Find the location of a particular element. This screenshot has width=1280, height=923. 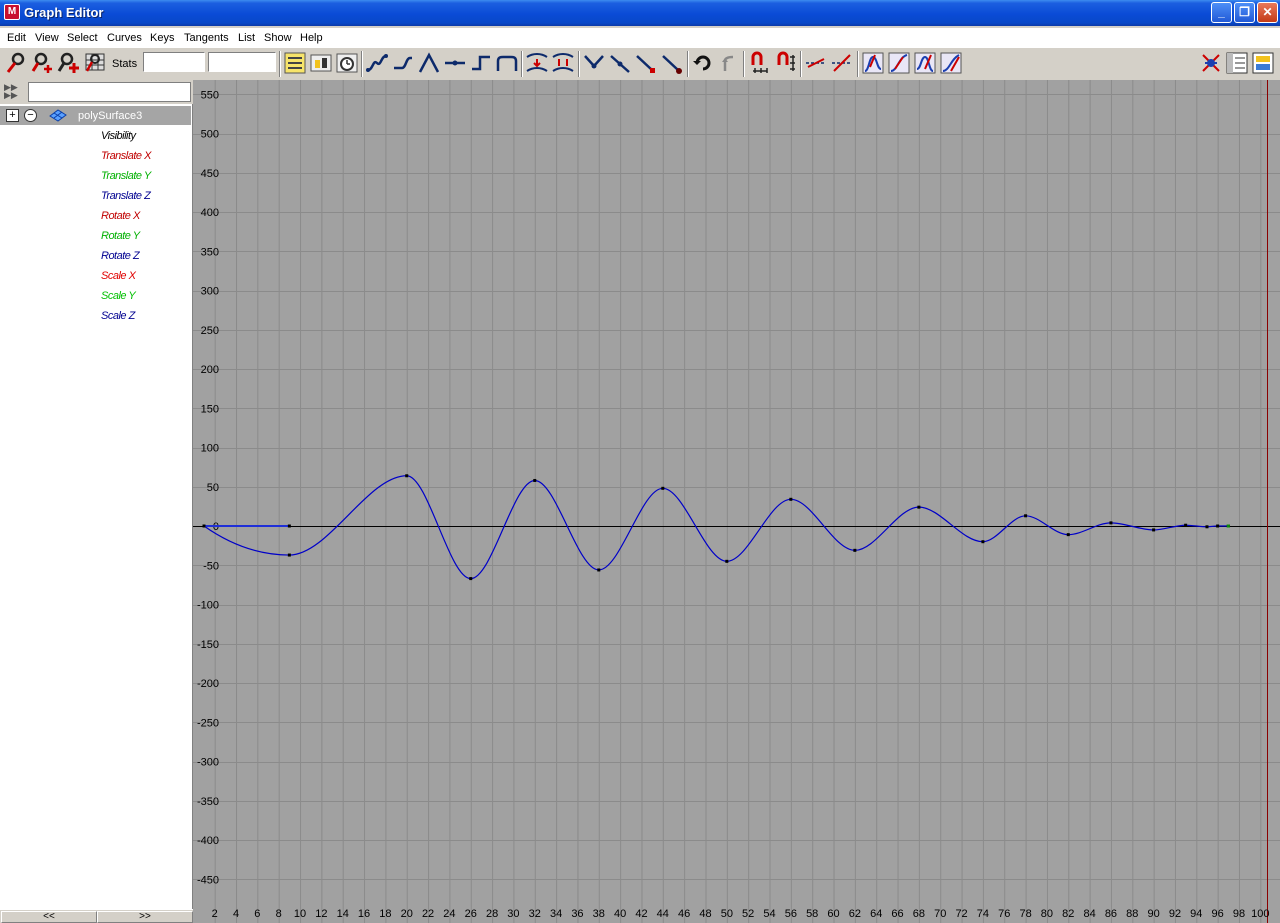

trax-editor-icon is located at coordinates (1237, 63).